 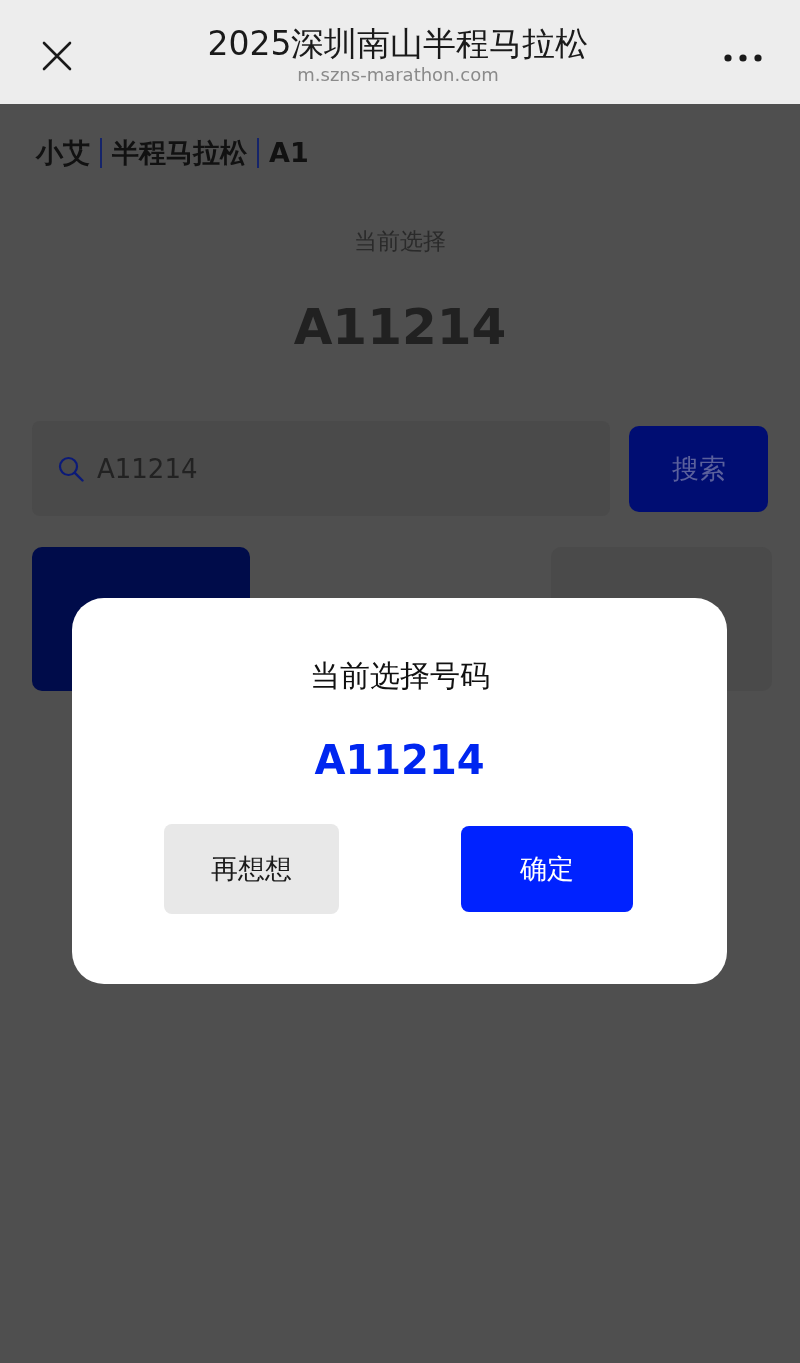 I want to click on breadcrumb-item: 半程马拉松, so click(x=179, y=153).